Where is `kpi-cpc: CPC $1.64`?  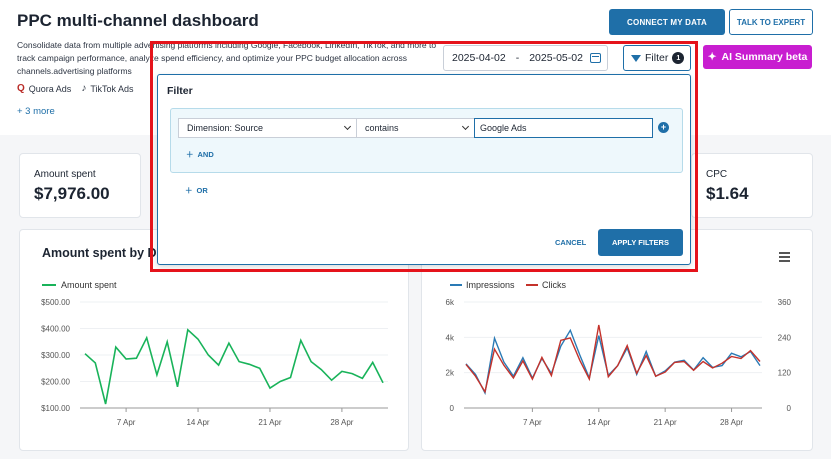
kpi-cpc: CPC $1.64 is located at coordinates (752, 185).